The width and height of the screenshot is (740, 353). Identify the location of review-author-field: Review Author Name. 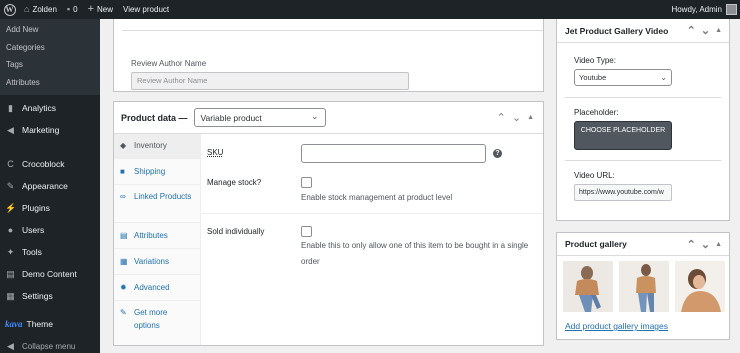
(270, 81).